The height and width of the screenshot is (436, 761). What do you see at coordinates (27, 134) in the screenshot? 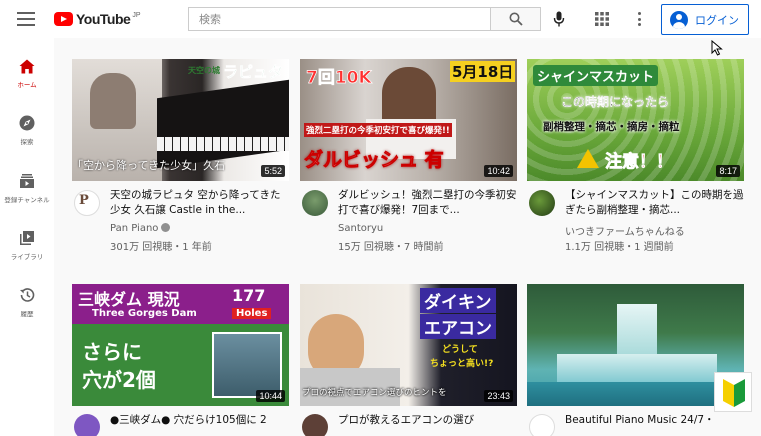
I see `sidebar-item-explore: 探索` at bounding box center [27, 134].